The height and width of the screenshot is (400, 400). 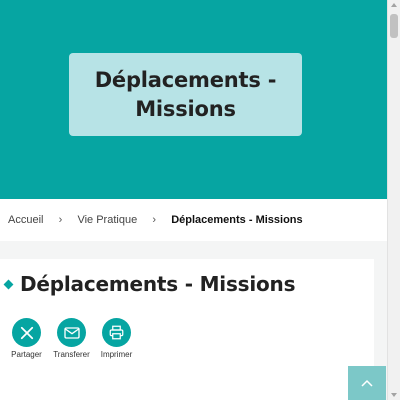 I want to click on share-email-button: Transferer, so click(x=71, y=338).